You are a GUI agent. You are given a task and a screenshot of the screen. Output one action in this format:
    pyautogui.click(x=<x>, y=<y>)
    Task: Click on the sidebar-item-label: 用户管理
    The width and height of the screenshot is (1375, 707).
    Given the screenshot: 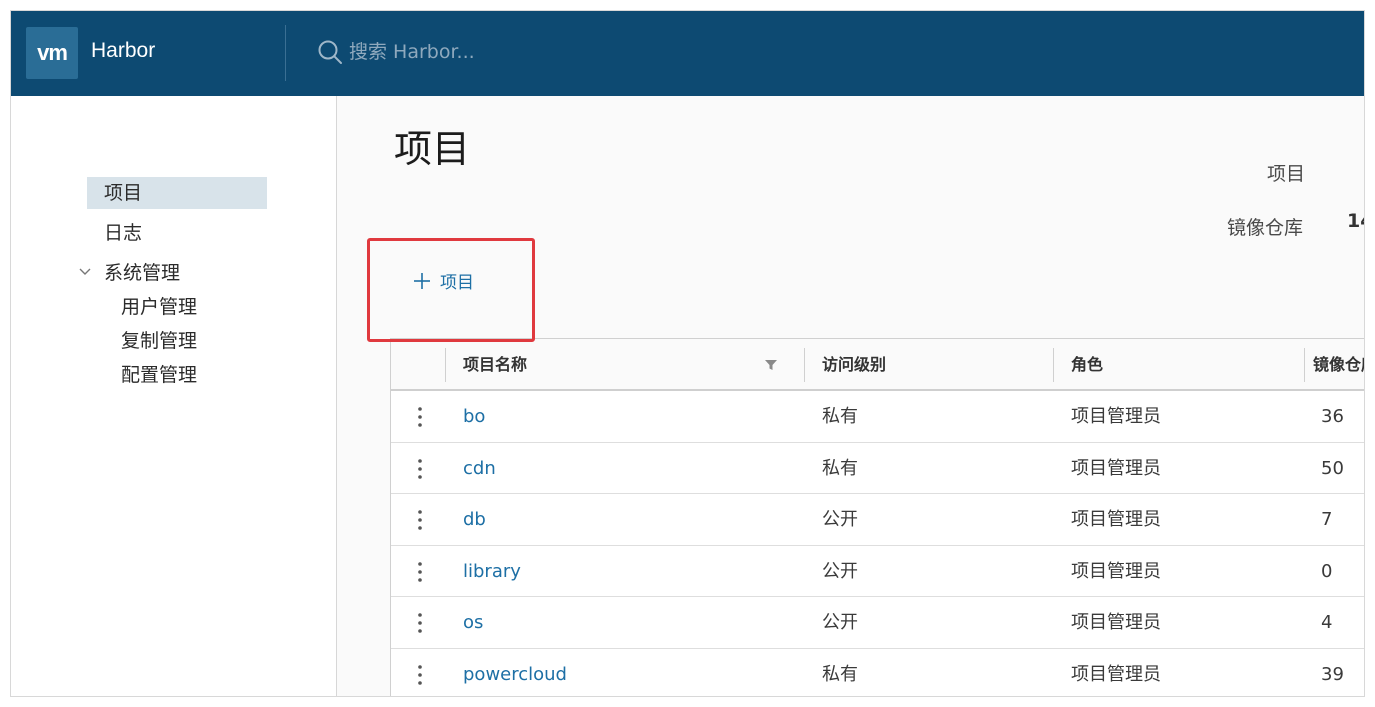 What is the action you would take?
    pyautogui.click(x=159, y=307)
    